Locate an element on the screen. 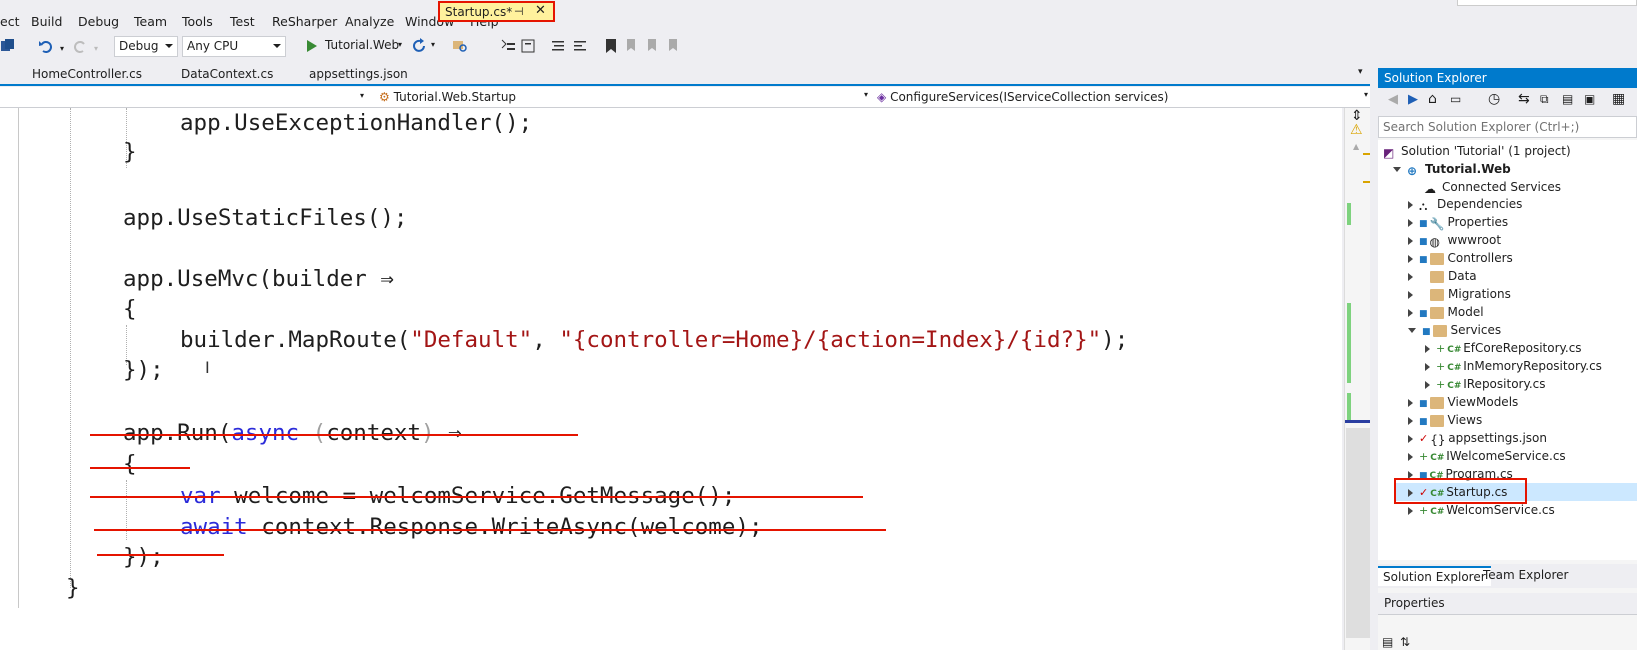  tree-item: Data is located at coordinates (1442, 278).